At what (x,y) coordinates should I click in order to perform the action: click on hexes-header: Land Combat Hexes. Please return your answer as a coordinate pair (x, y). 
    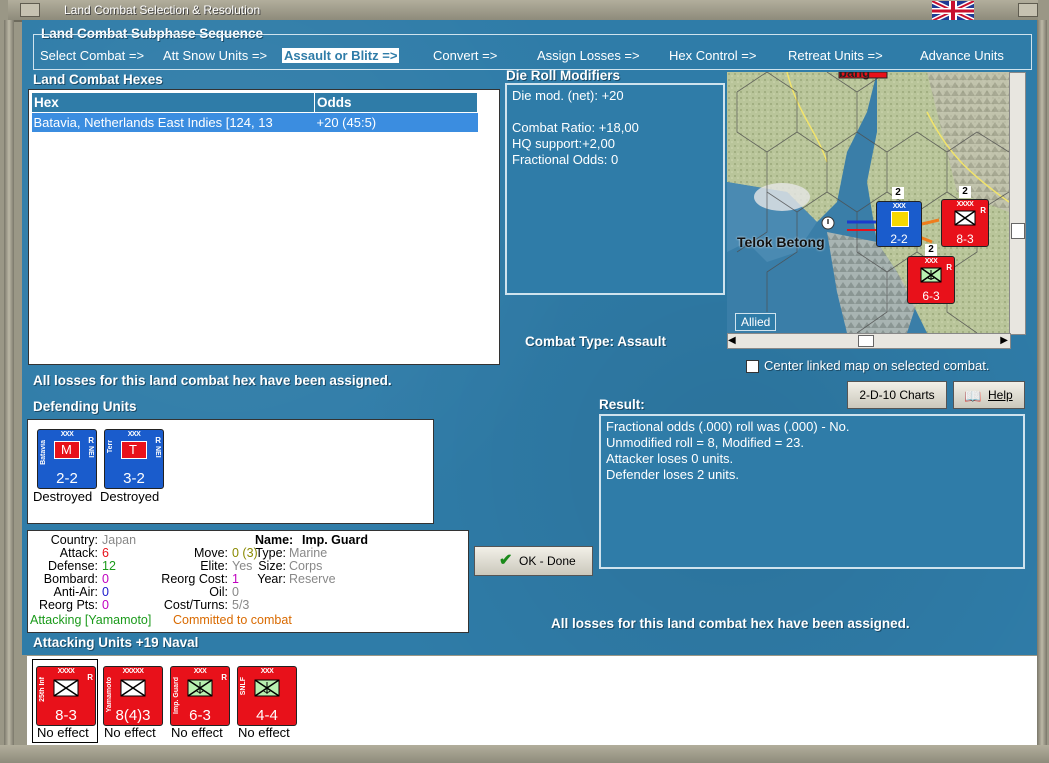
    Looking at the image, I should click on (98, 79).